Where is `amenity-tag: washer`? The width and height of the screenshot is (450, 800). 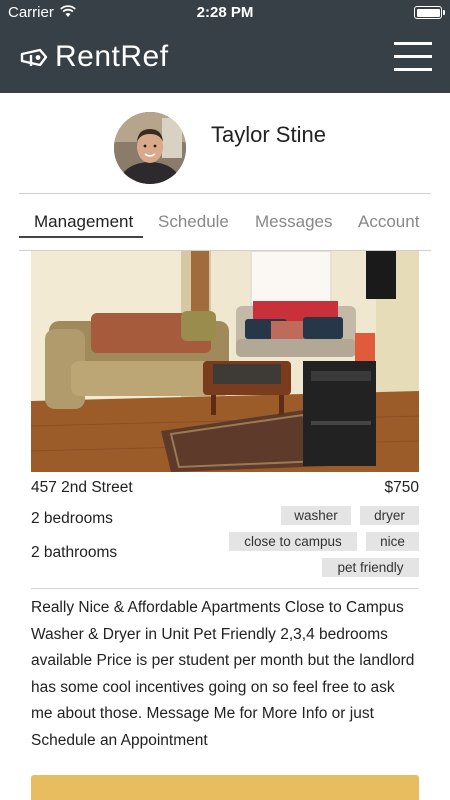
amenity-tag: washer is located at coordinates (316, 515).